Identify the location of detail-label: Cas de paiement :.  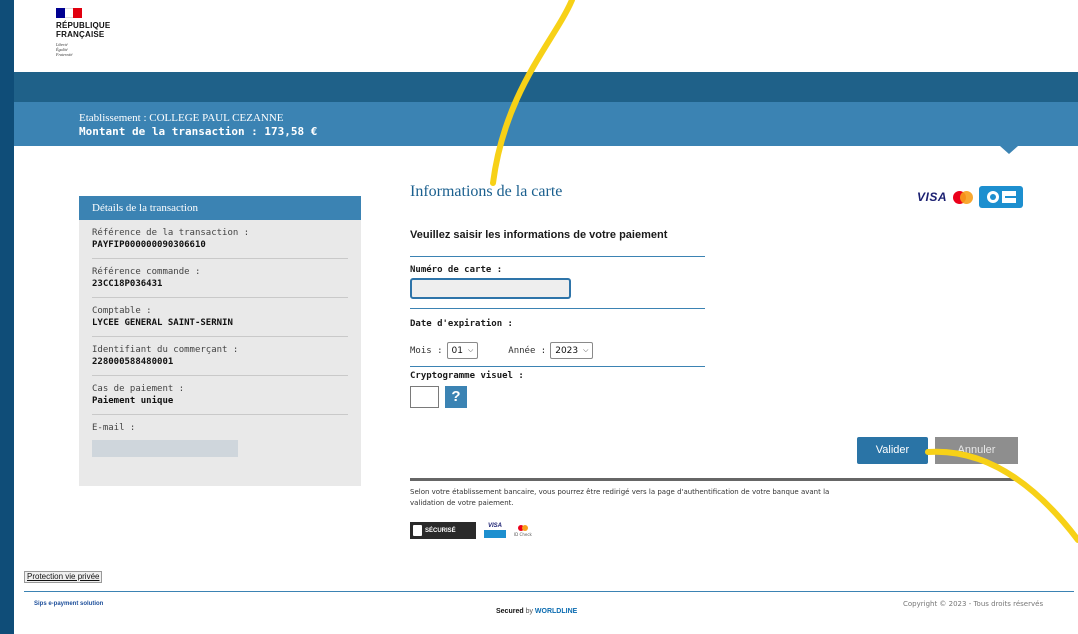
(138, 389).